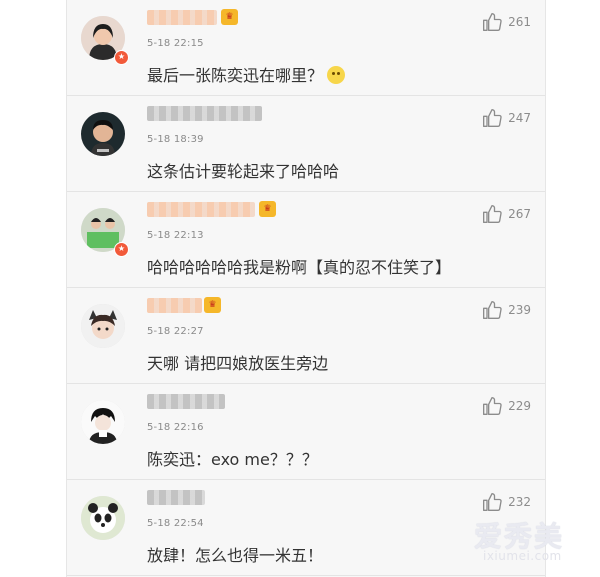 This screenshot has height=577, width=600. I want to click on like-count: 267, so click(519, 214).